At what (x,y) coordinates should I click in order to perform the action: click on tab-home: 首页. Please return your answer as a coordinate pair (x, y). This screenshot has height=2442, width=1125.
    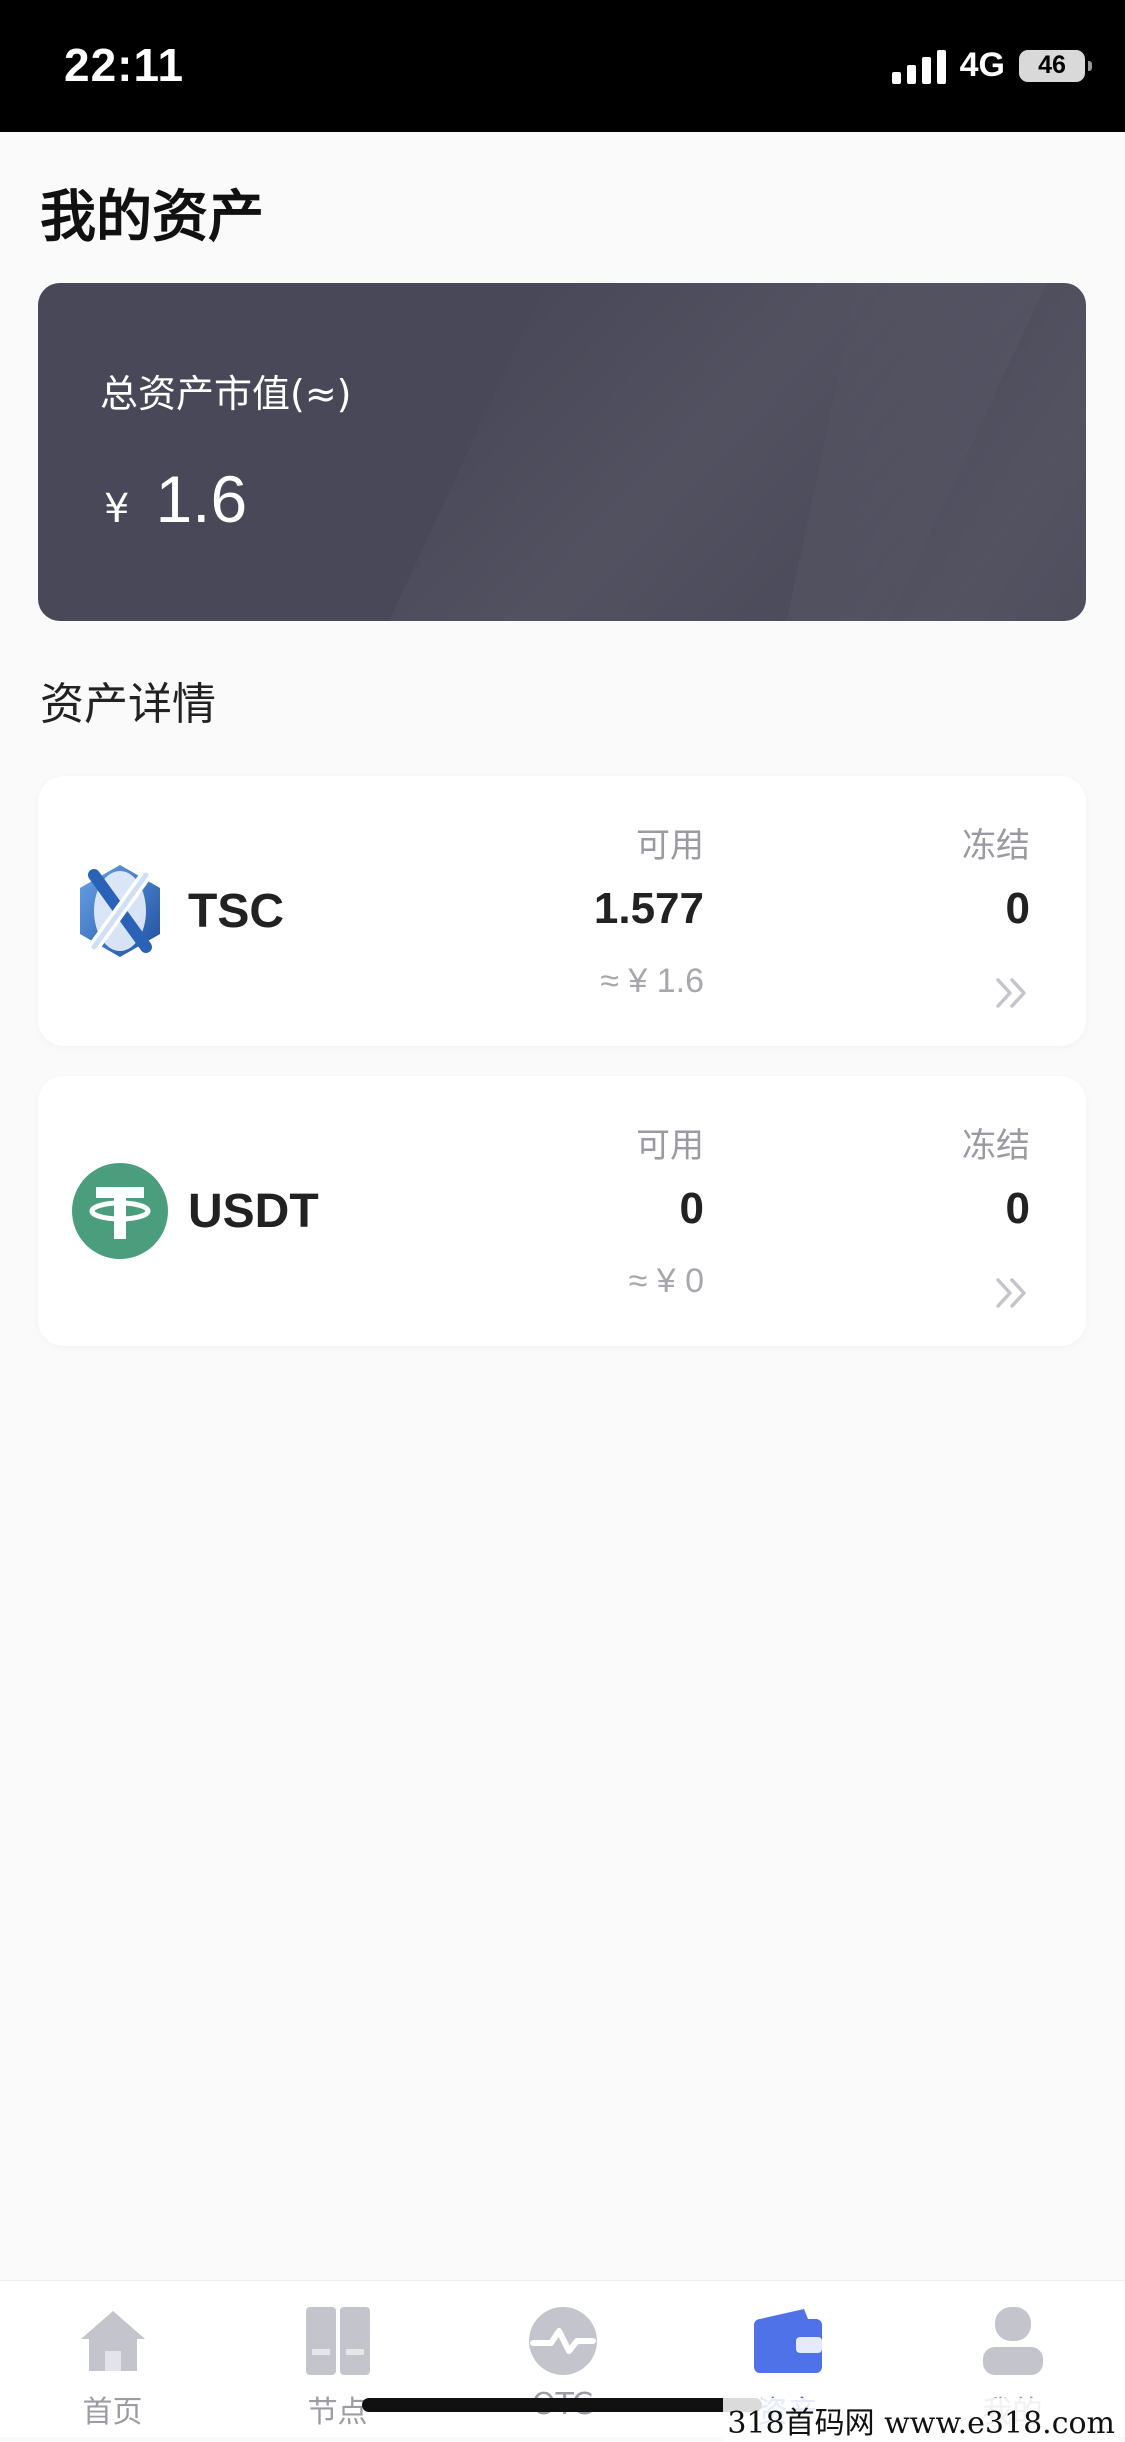
    Looking at the image, I should click on (112, 2368).